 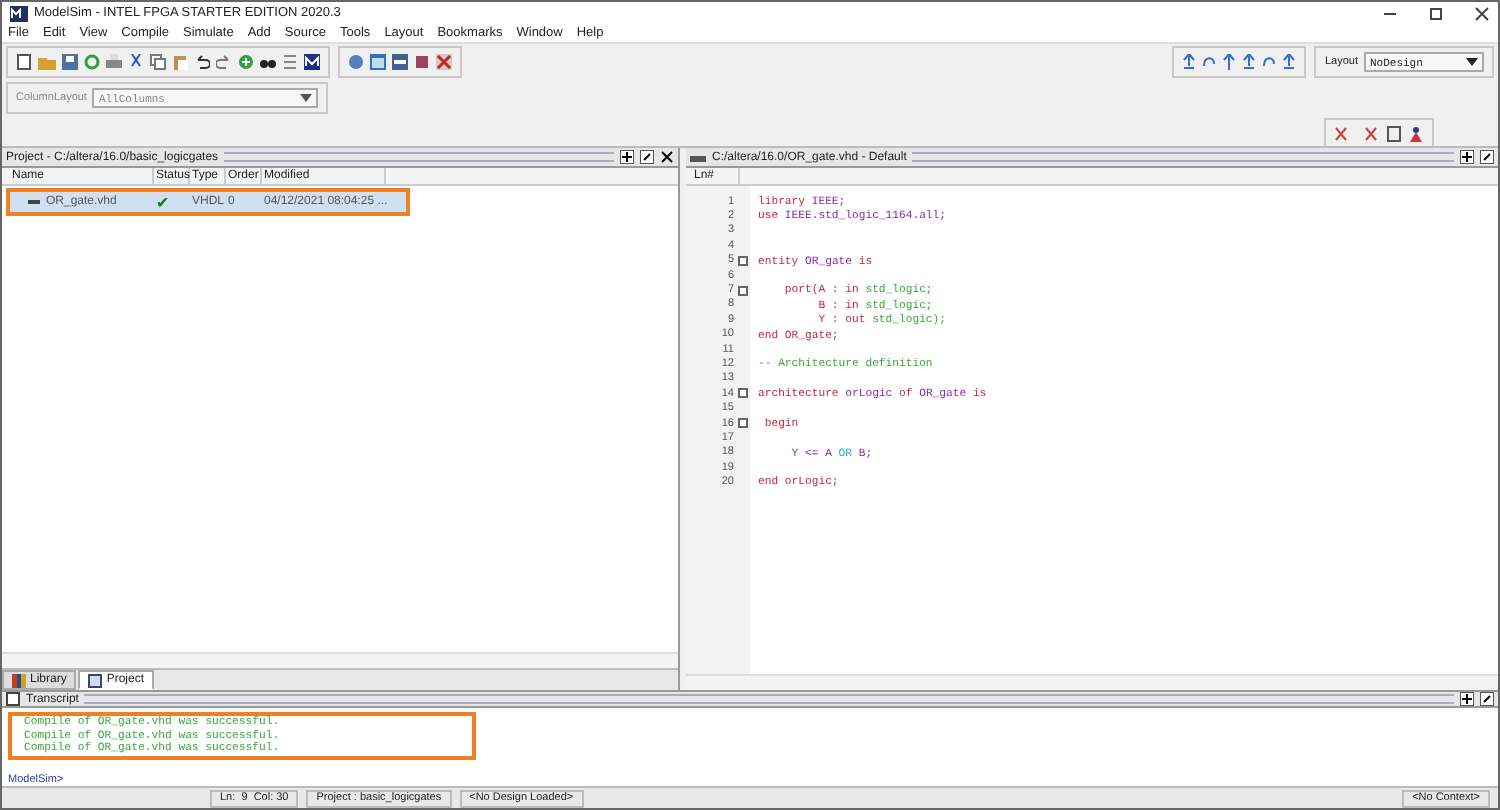 I want to click on document-icon, so click(x=1394, y=134).